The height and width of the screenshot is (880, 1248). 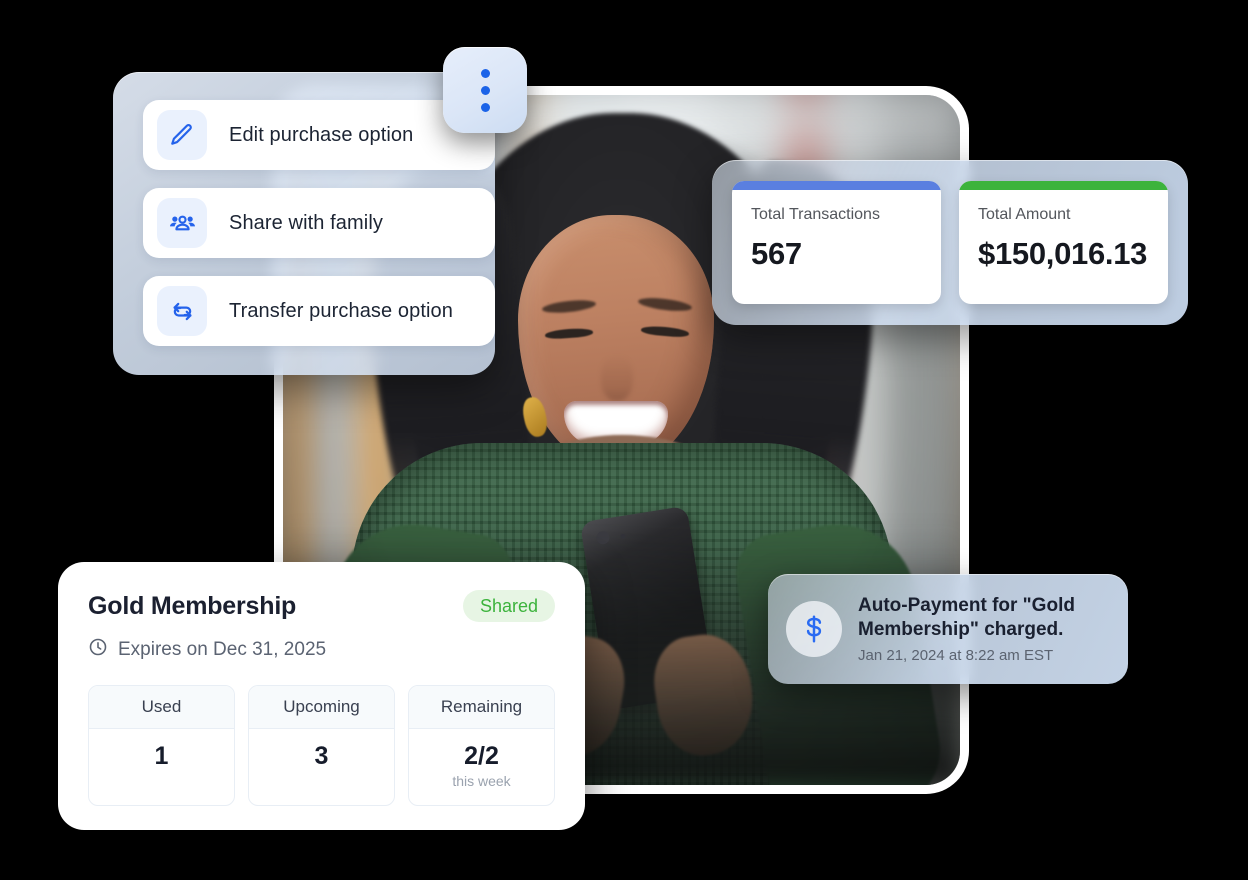 I want to click on page-title: Gold Membership, so click(x=192, y=605).